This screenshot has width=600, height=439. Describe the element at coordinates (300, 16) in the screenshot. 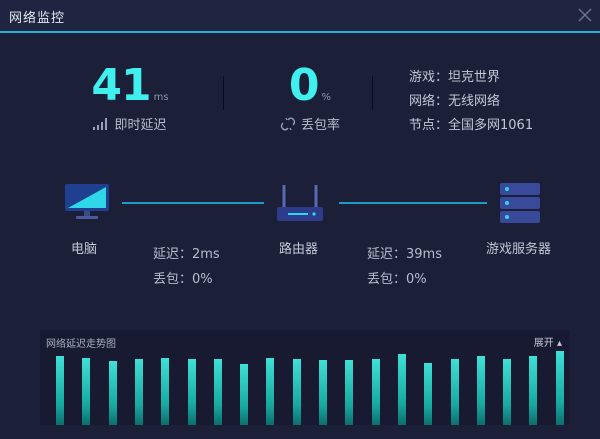

I see `title-bar: 网络监控` at that location.